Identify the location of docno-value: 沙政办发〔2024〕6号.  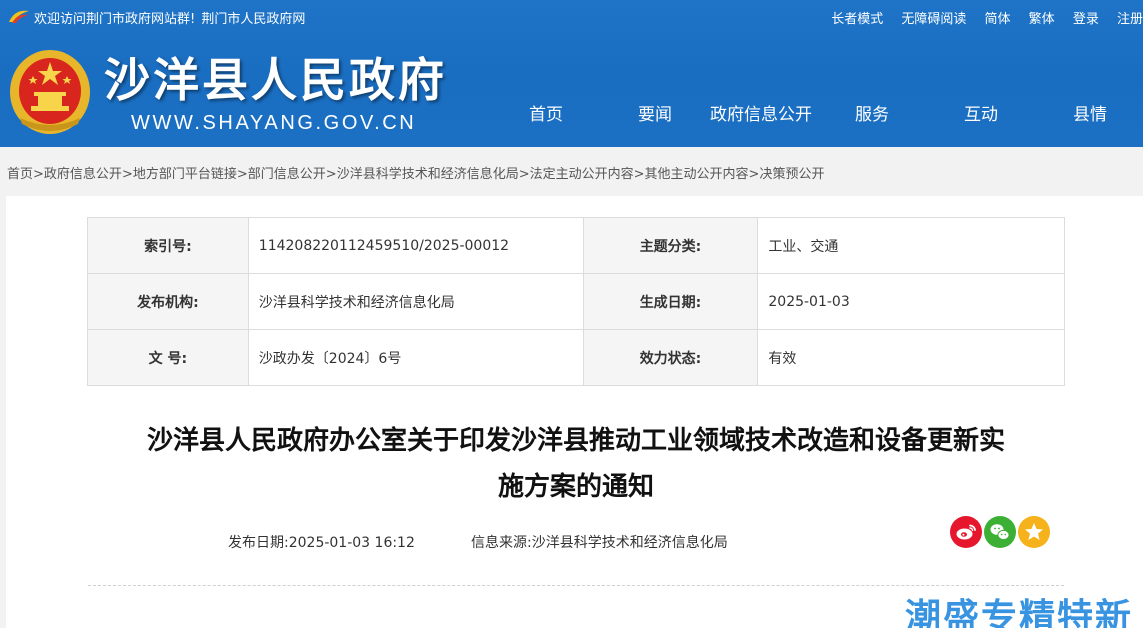
(415, 357).